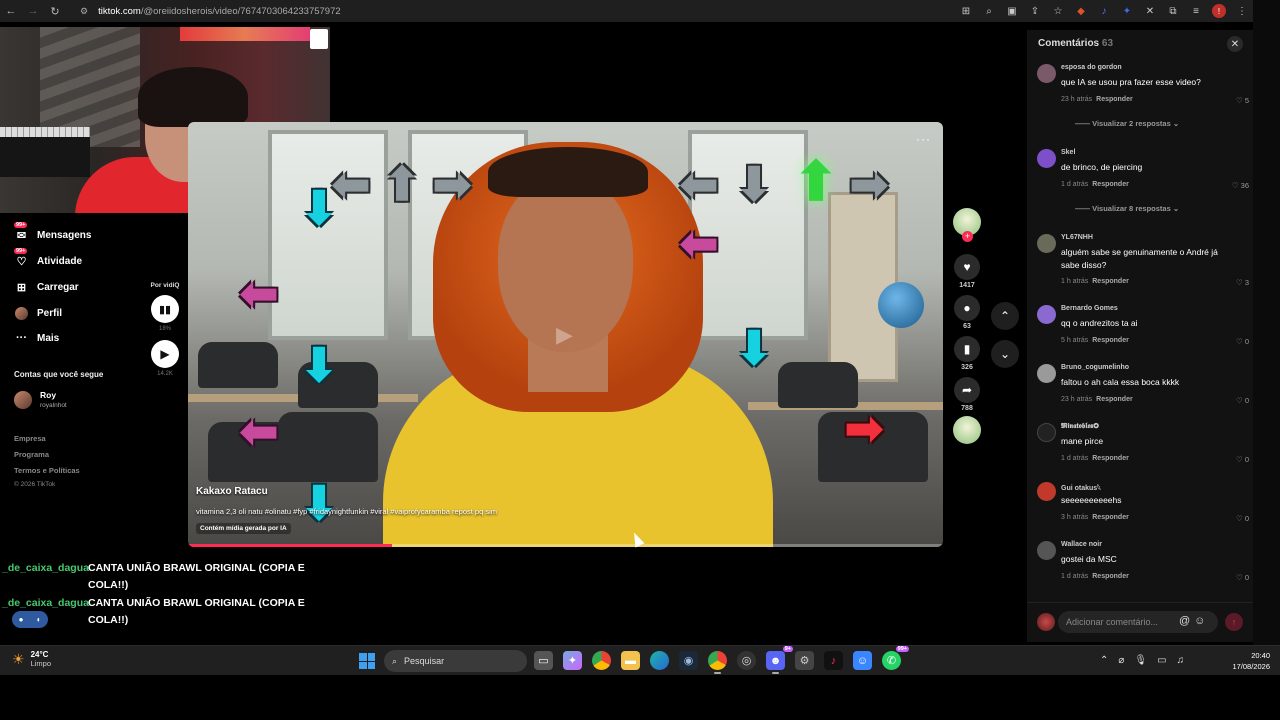  What do you see at coordinates (33, 11) in the screenshot?
I see `forward-icon: →` at bounding box center [33, 11].